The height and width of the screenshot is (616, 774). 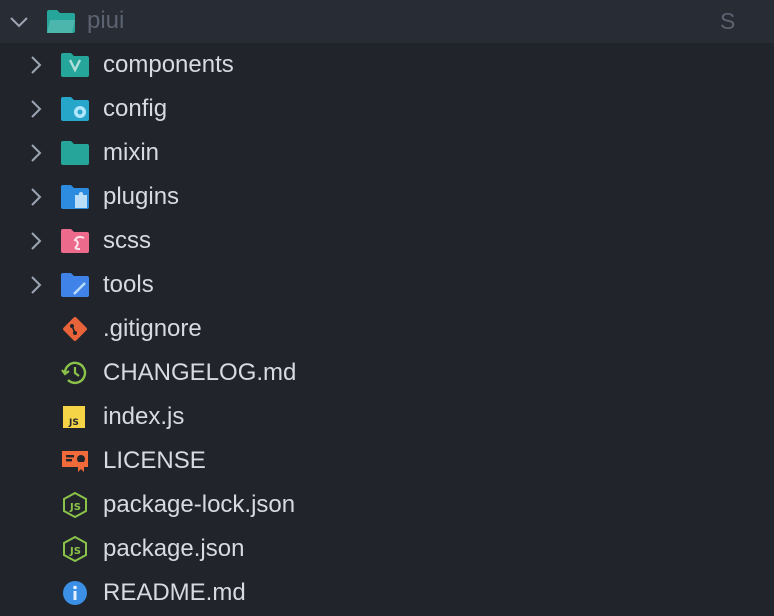 I want to click on tree-item-label: plugins, so click(x=141, y=196).